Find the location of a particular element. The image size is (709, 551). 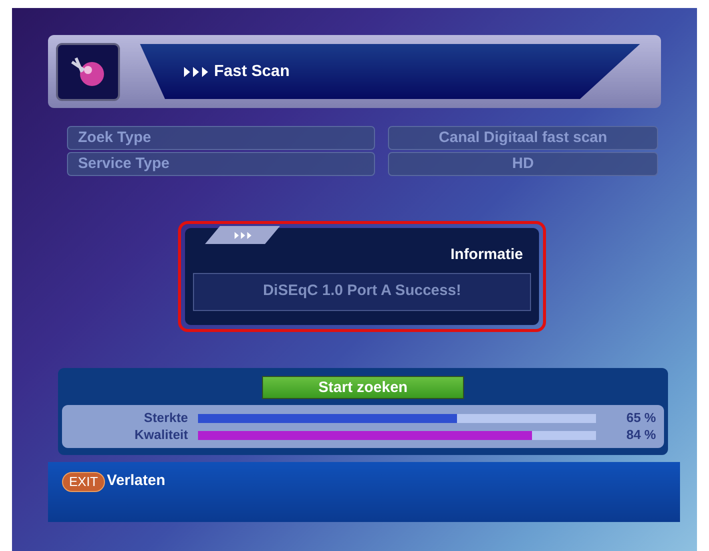

start-scan-button: Start zoeken is located at coordinates (363, 387).